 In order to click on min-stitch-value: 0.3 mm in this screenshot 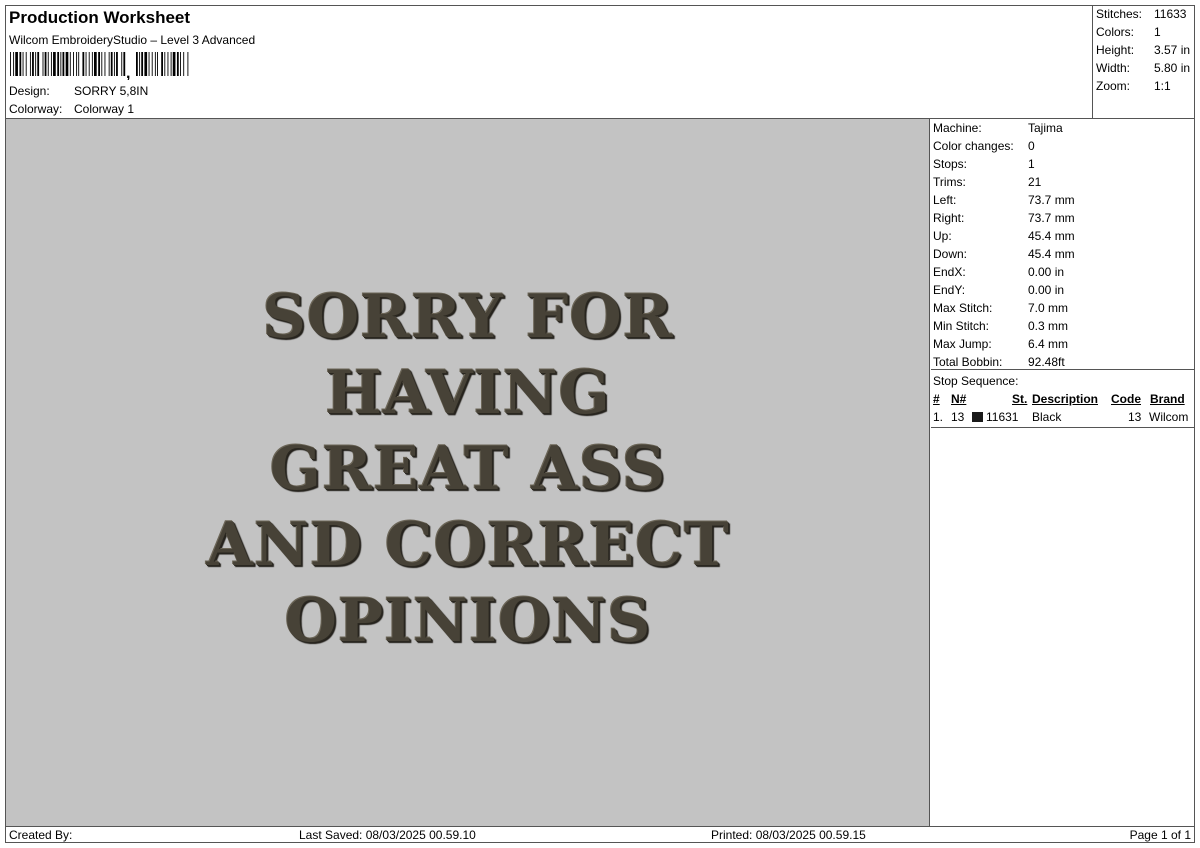, I will do `click(1048, 326)`.